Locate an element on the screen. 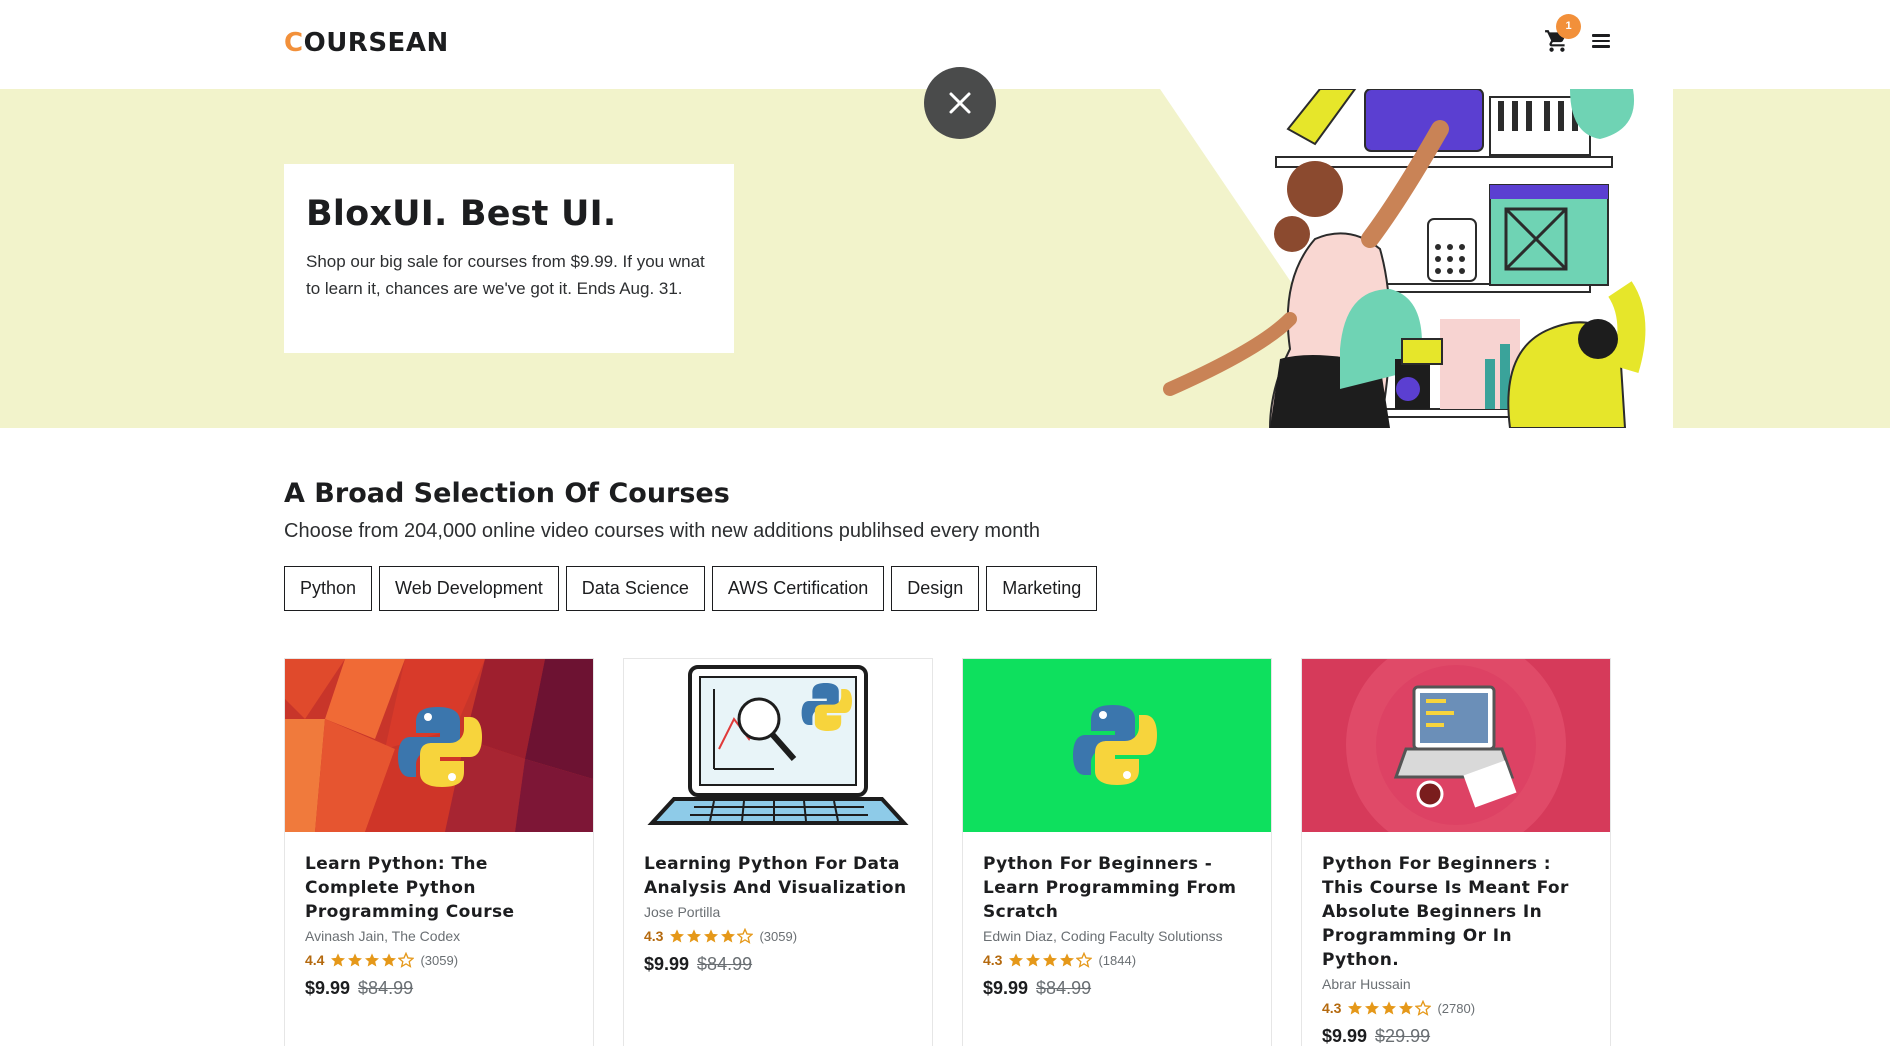 The image size is (1890, 1046). category-chip-web-development: Web Development is located at coordinates (469, 588).